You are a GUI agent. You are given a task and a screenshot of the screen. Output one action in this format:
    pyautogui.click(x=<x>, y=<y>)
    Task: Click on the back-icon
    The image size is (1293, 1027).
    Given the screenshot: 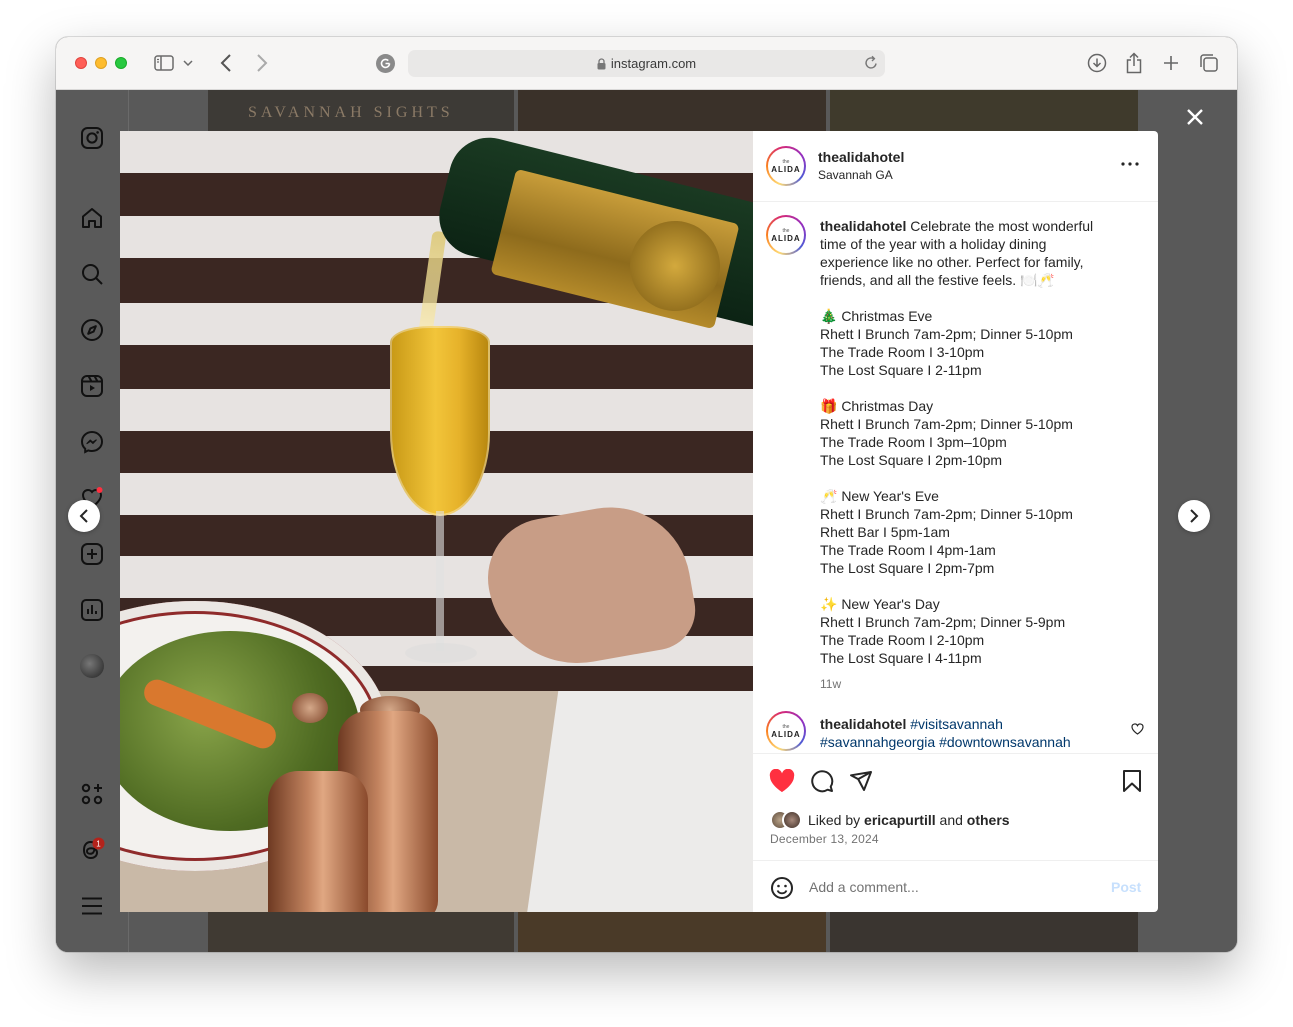 What is the action you would take?
    pyautogui.click(x=226, y=63)
    